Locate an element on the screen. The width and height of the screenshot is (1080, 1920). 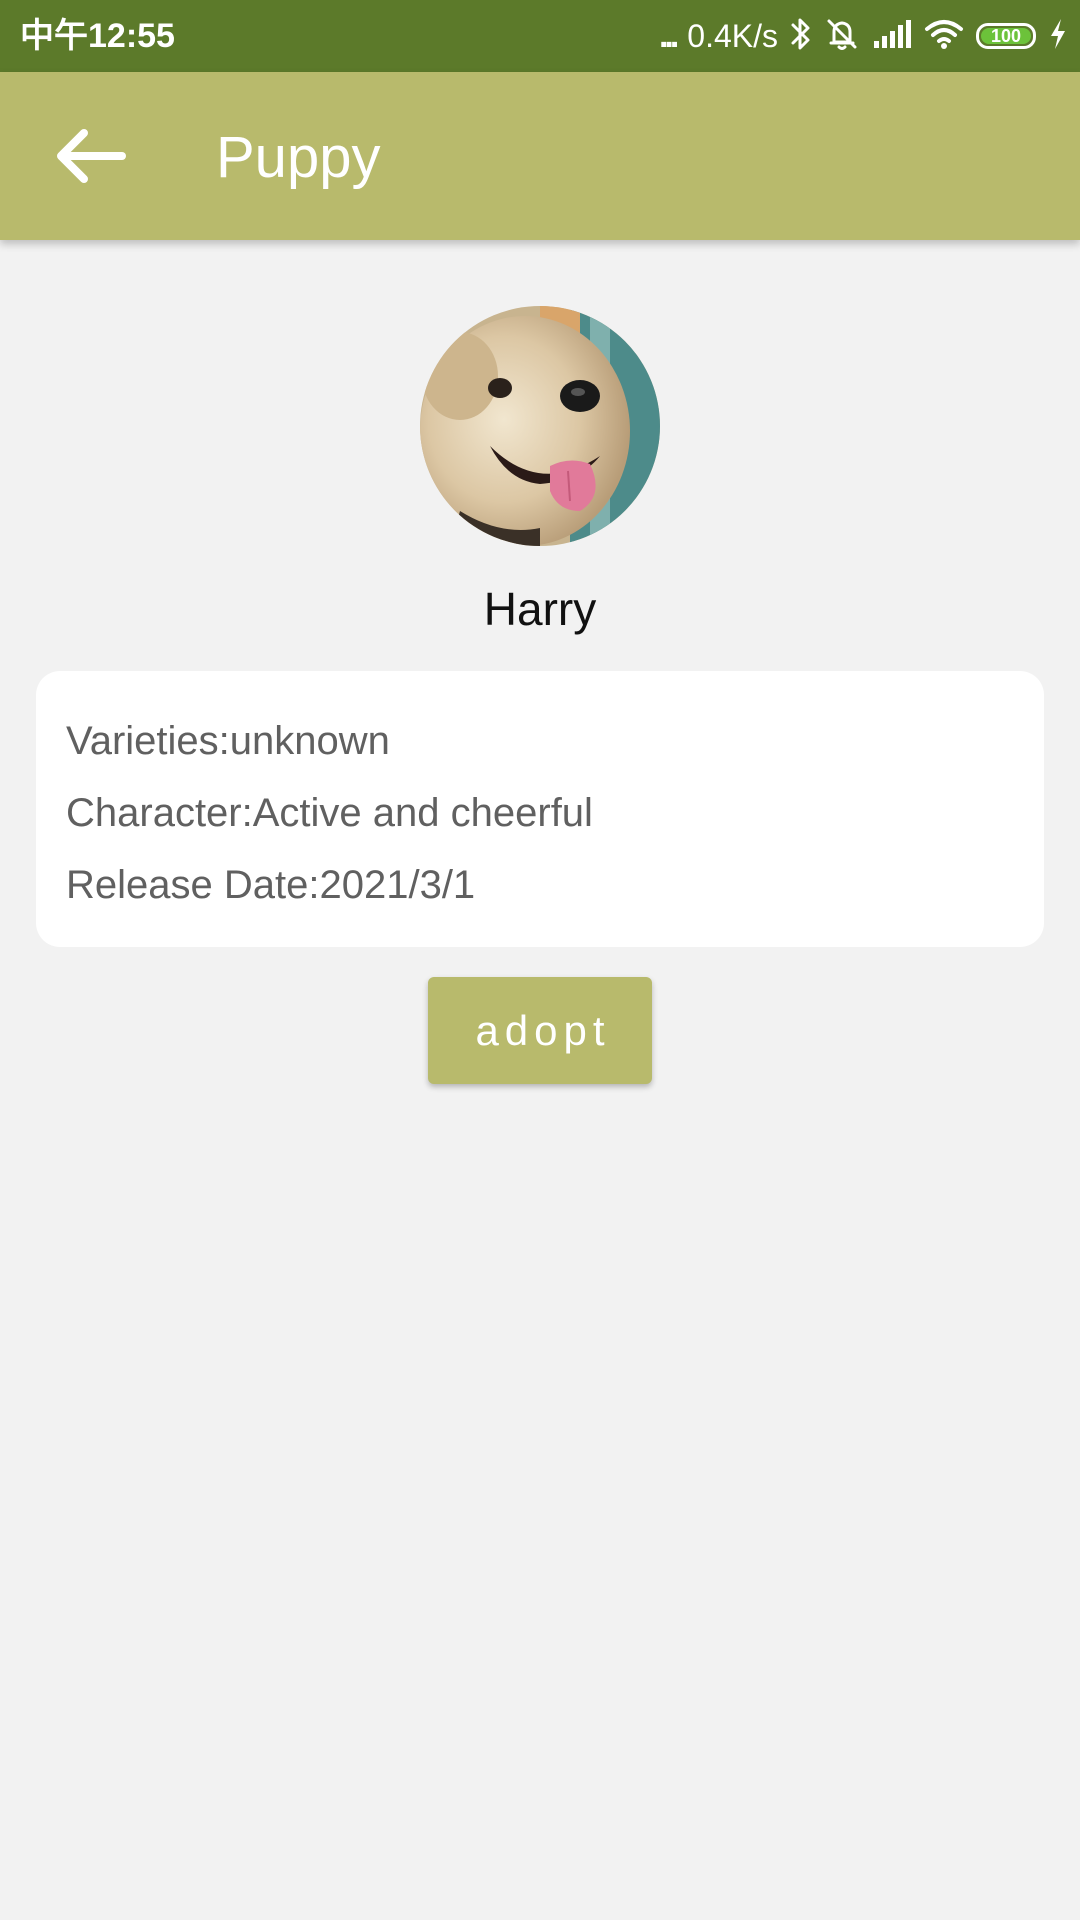
pet-avatar is located at coordinates (540, 426).